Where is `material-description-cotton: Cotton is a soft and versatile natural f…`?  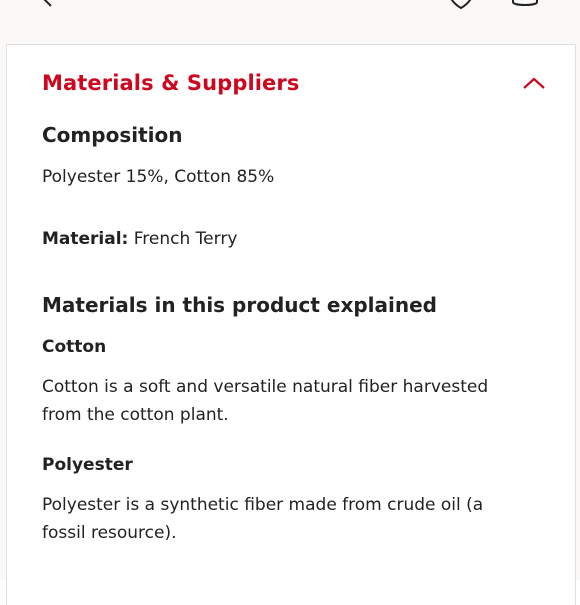 material-description-cotton: Cotton is a soft and versatile natural f… is located at coordinates (265, 401).